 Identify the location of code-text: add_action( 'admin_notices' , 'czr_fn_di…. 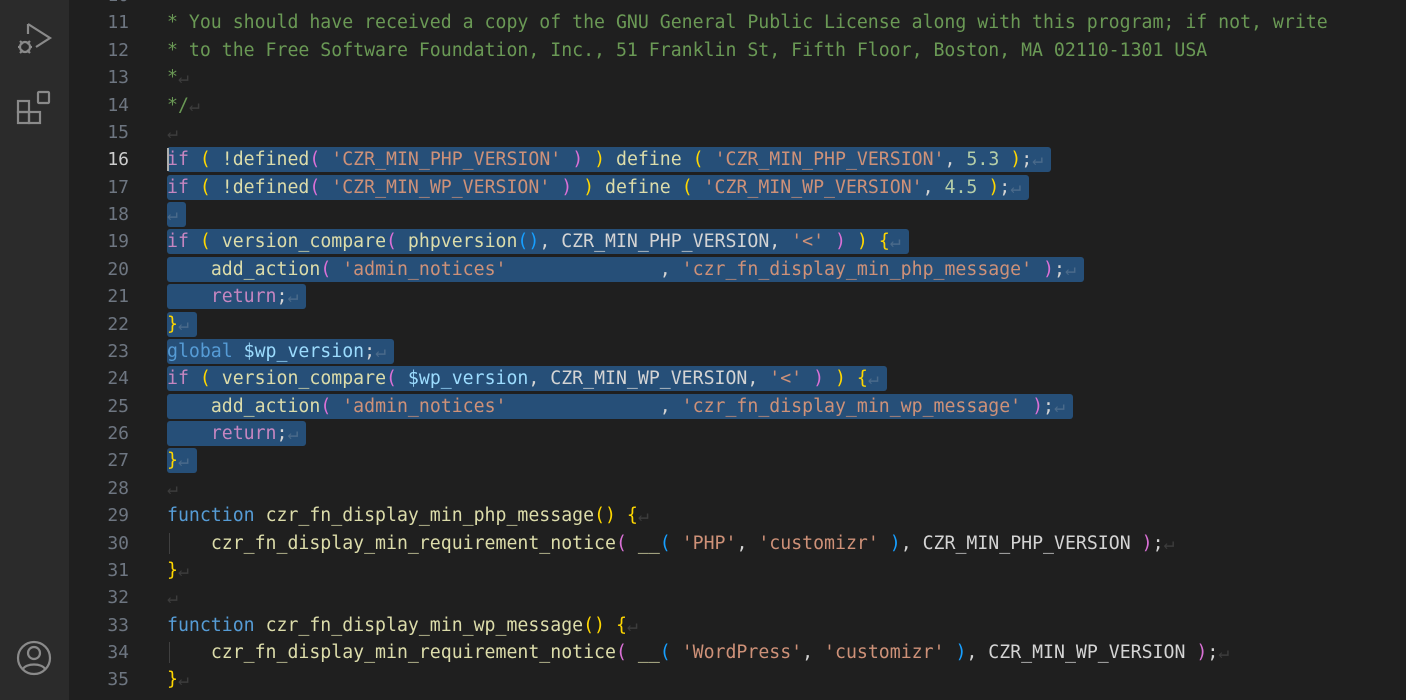
(620, 406).